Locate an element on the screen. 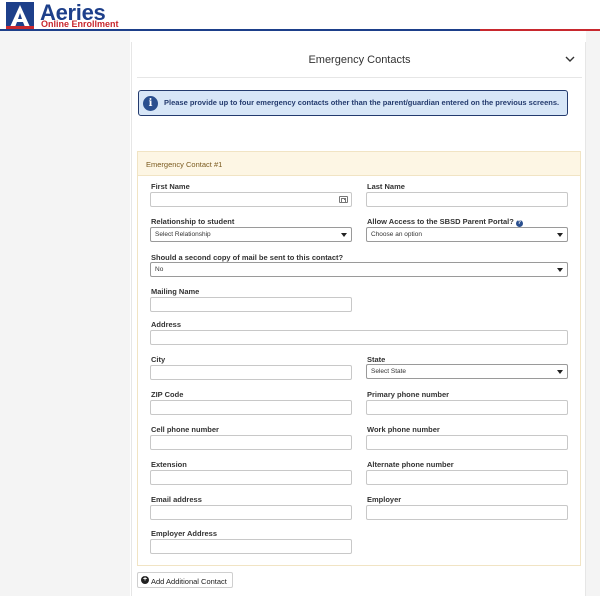 The width and height of the screenshot is (600, 596). zip-input is located at coordinates (251, 407).